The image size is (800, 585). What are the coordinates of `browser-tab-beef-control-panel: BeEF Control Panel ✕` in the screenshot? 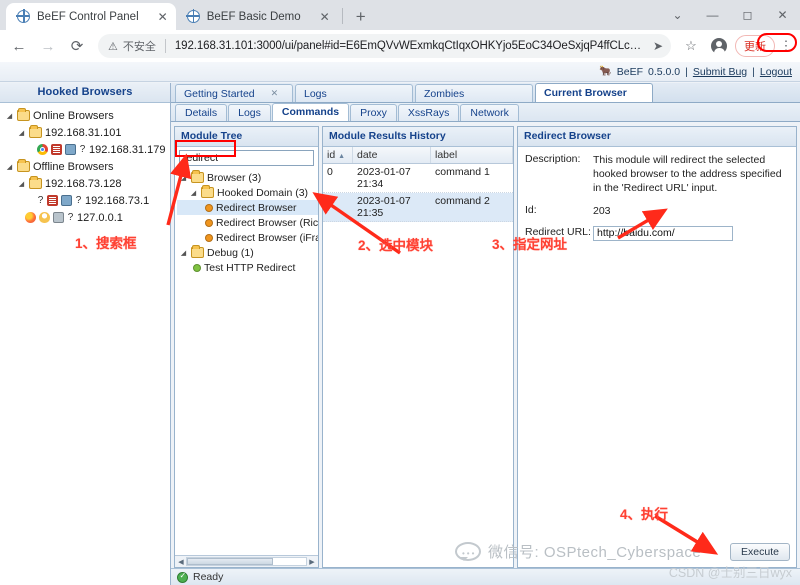 It's located at (91, 16).